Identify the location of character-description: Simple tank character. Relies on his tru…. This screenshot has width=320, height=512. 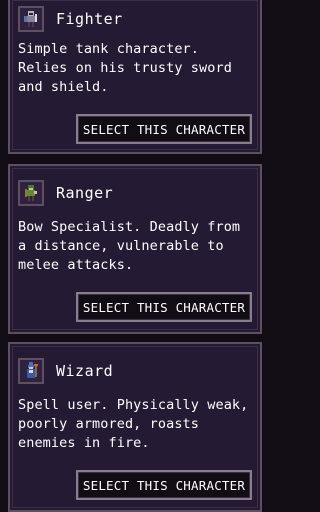
(125, 68).